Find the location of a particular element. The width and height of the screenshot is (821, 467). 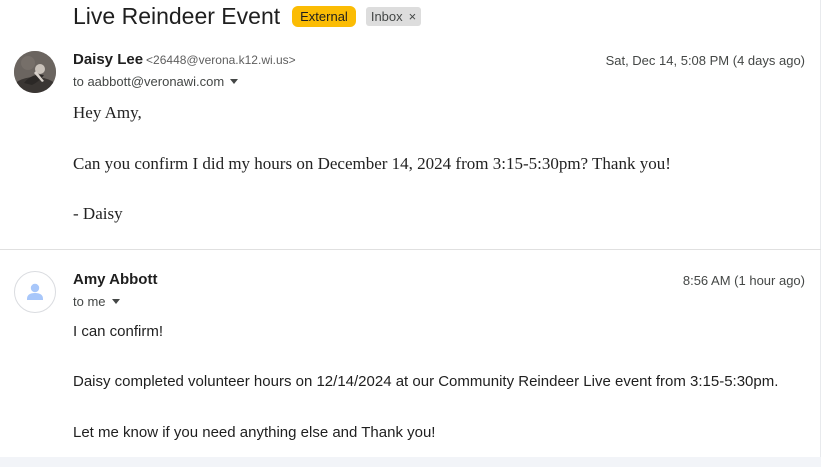

thread-subject: Live Reindeer Event is located at coordinates (177, 15).